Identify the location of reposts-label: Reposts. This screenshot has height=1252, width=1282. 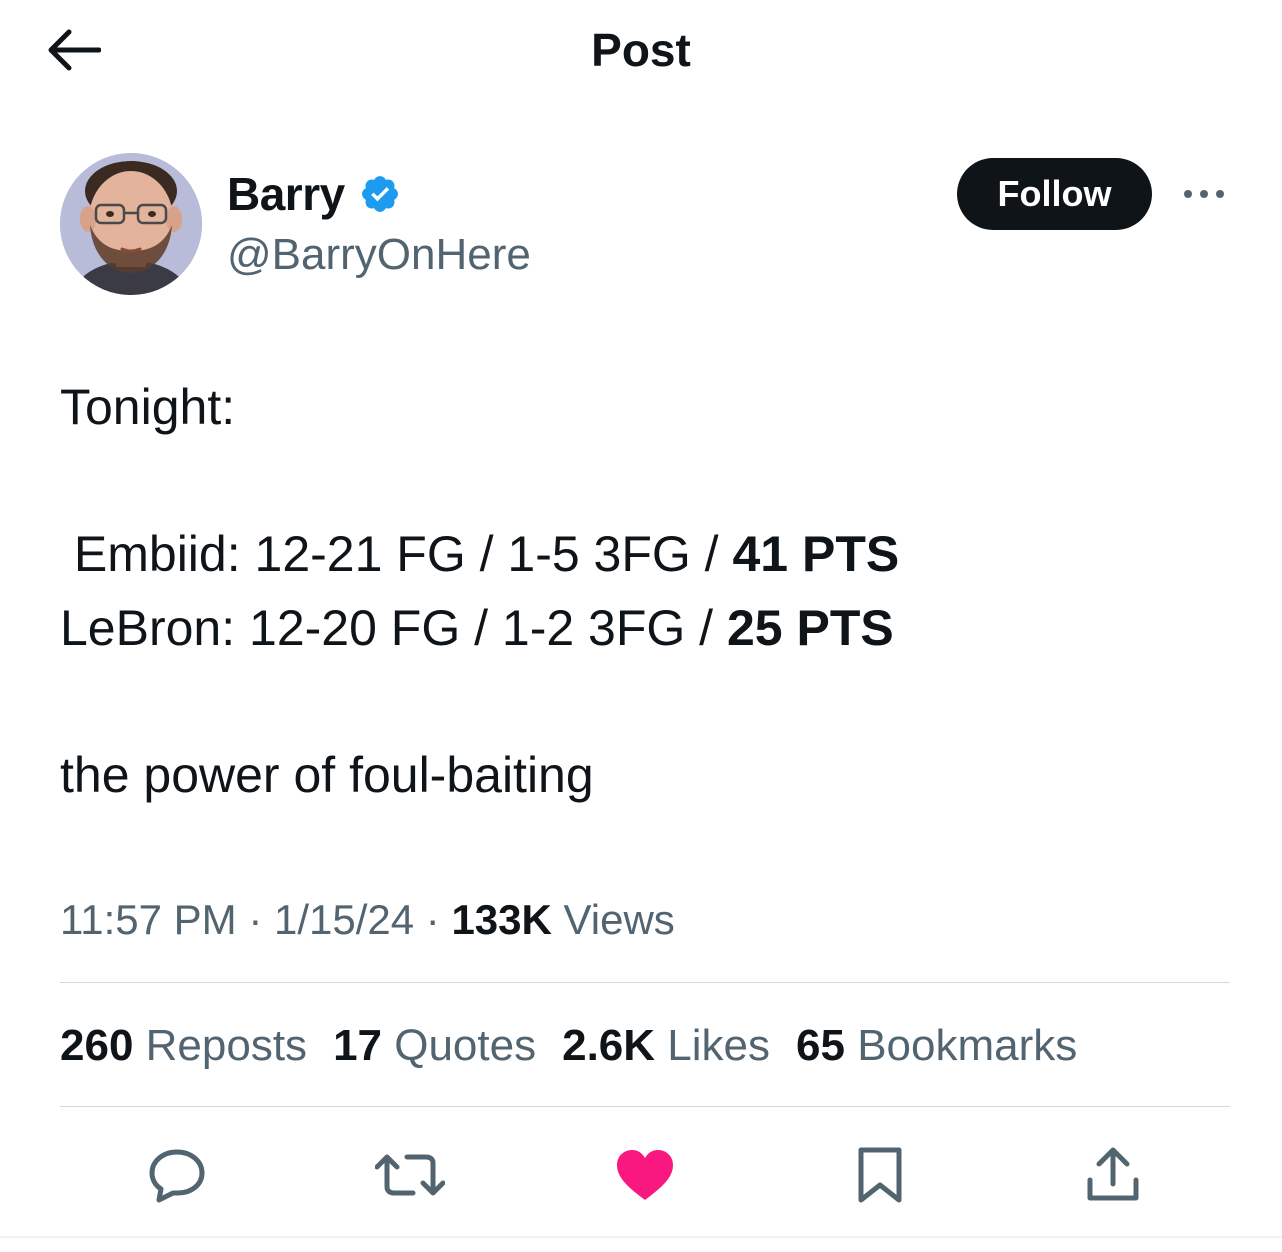
(220, 1045).